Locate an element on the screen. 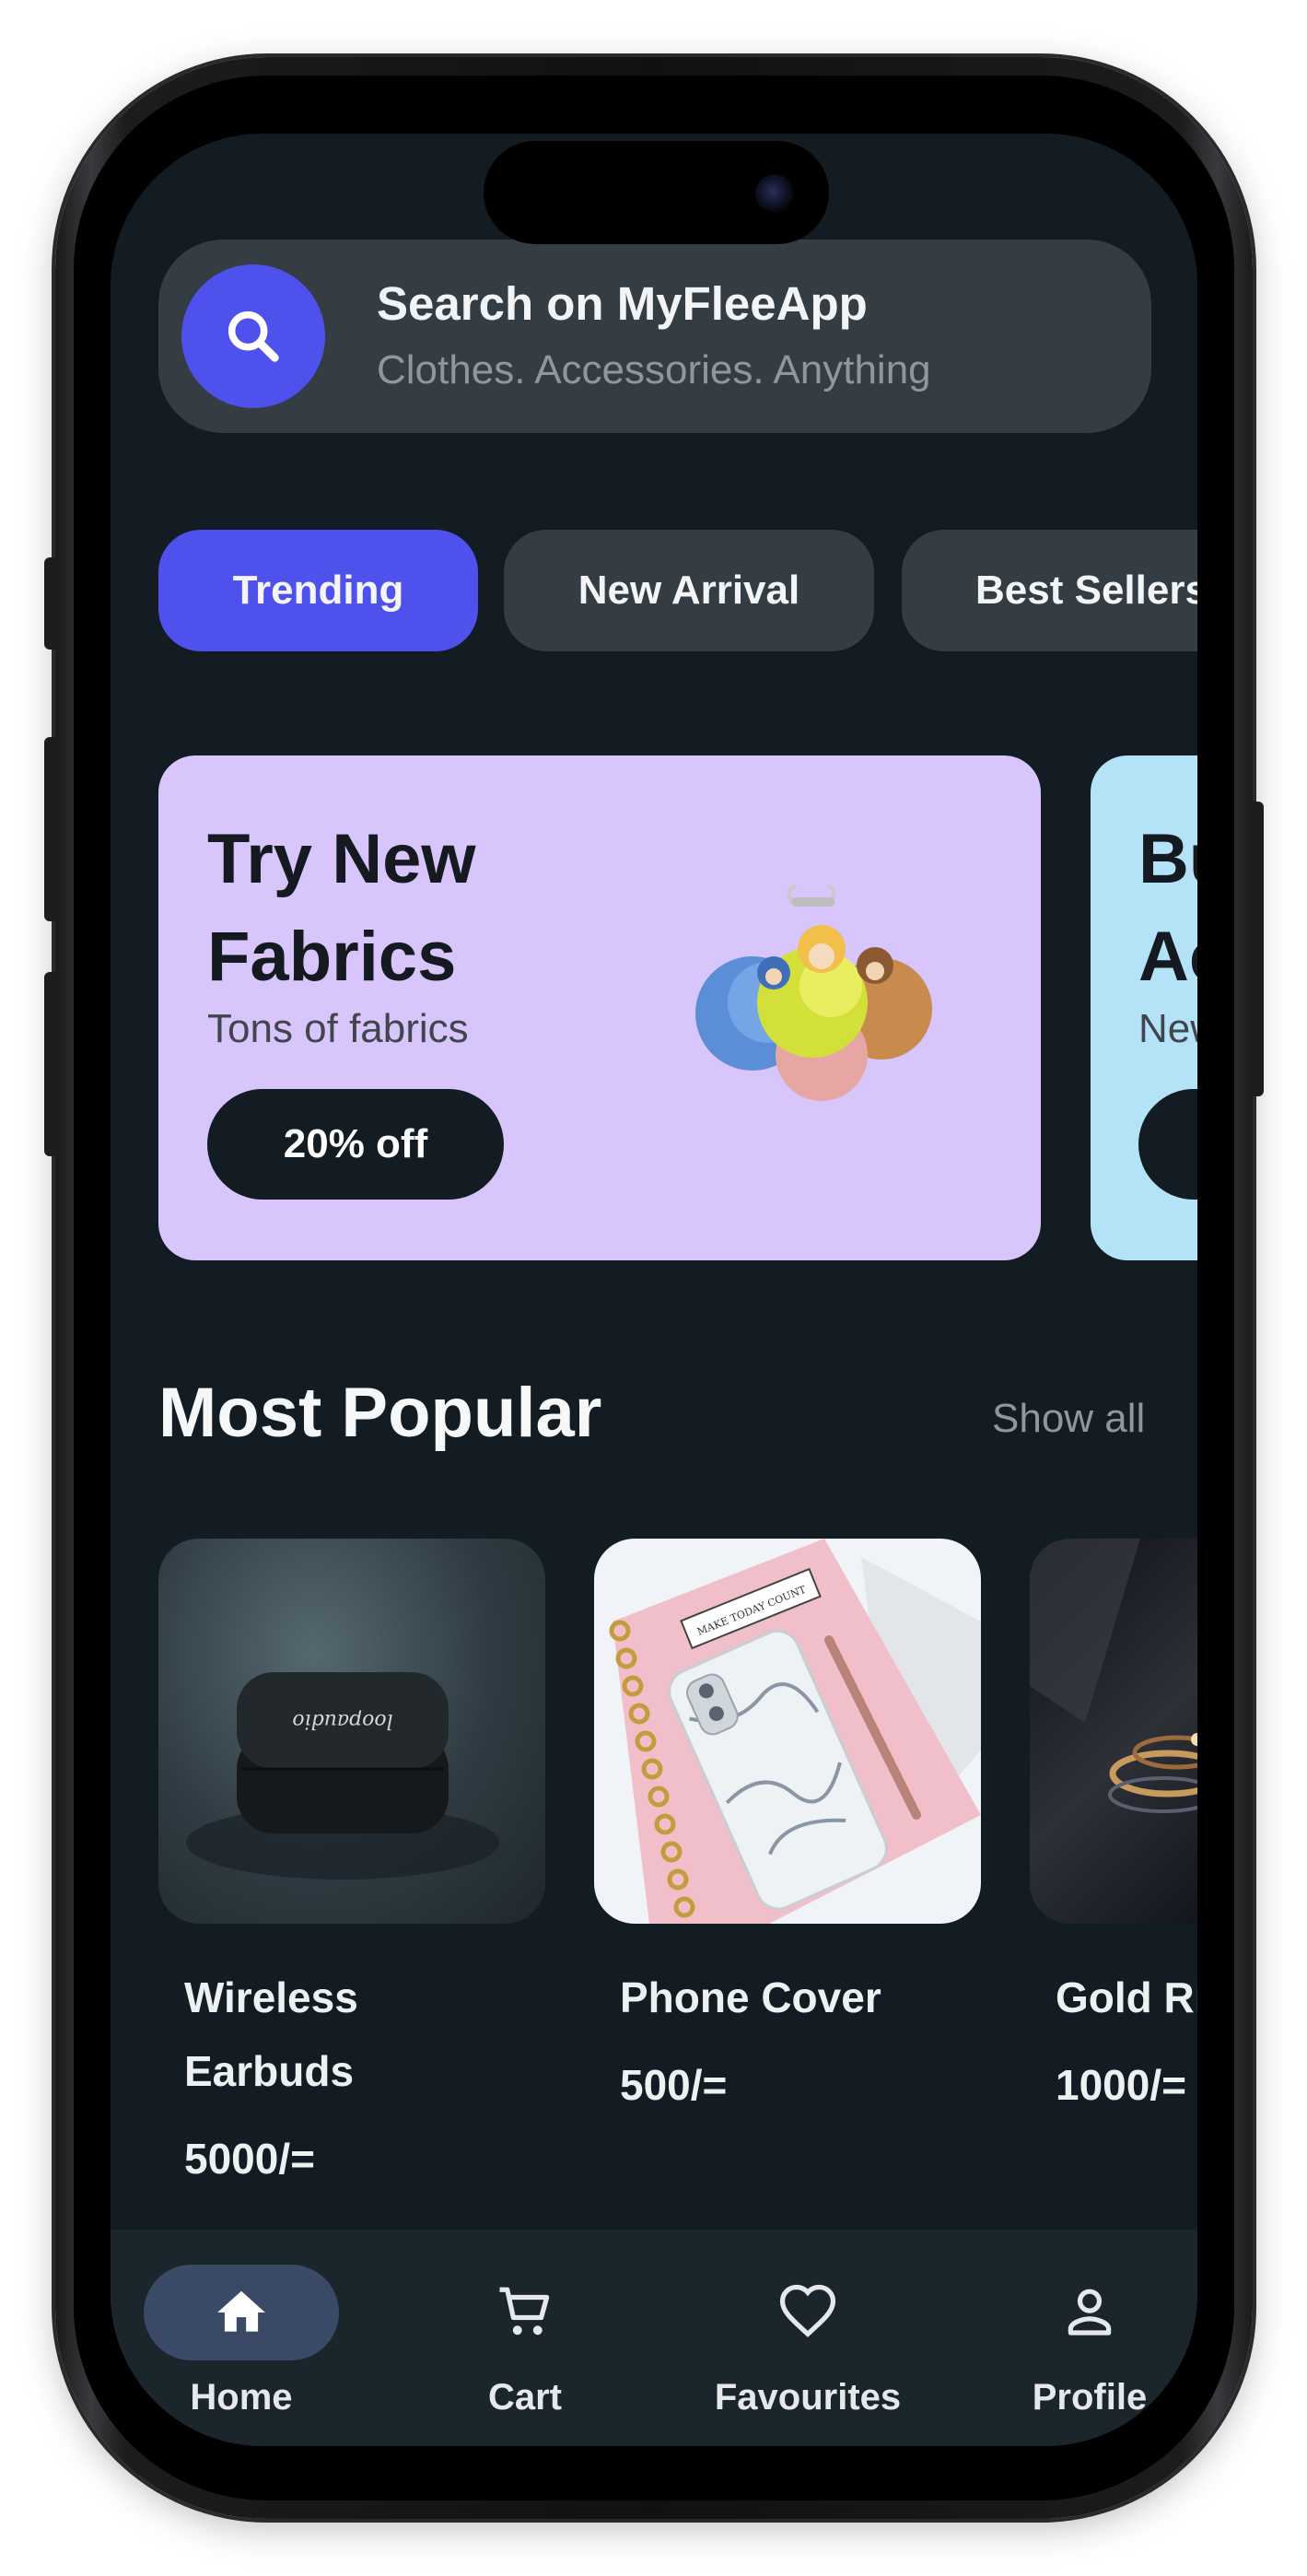 The image size is (1307, 2576). product-name-line1: Gold Ri is located at coordinates (1126, 1997).